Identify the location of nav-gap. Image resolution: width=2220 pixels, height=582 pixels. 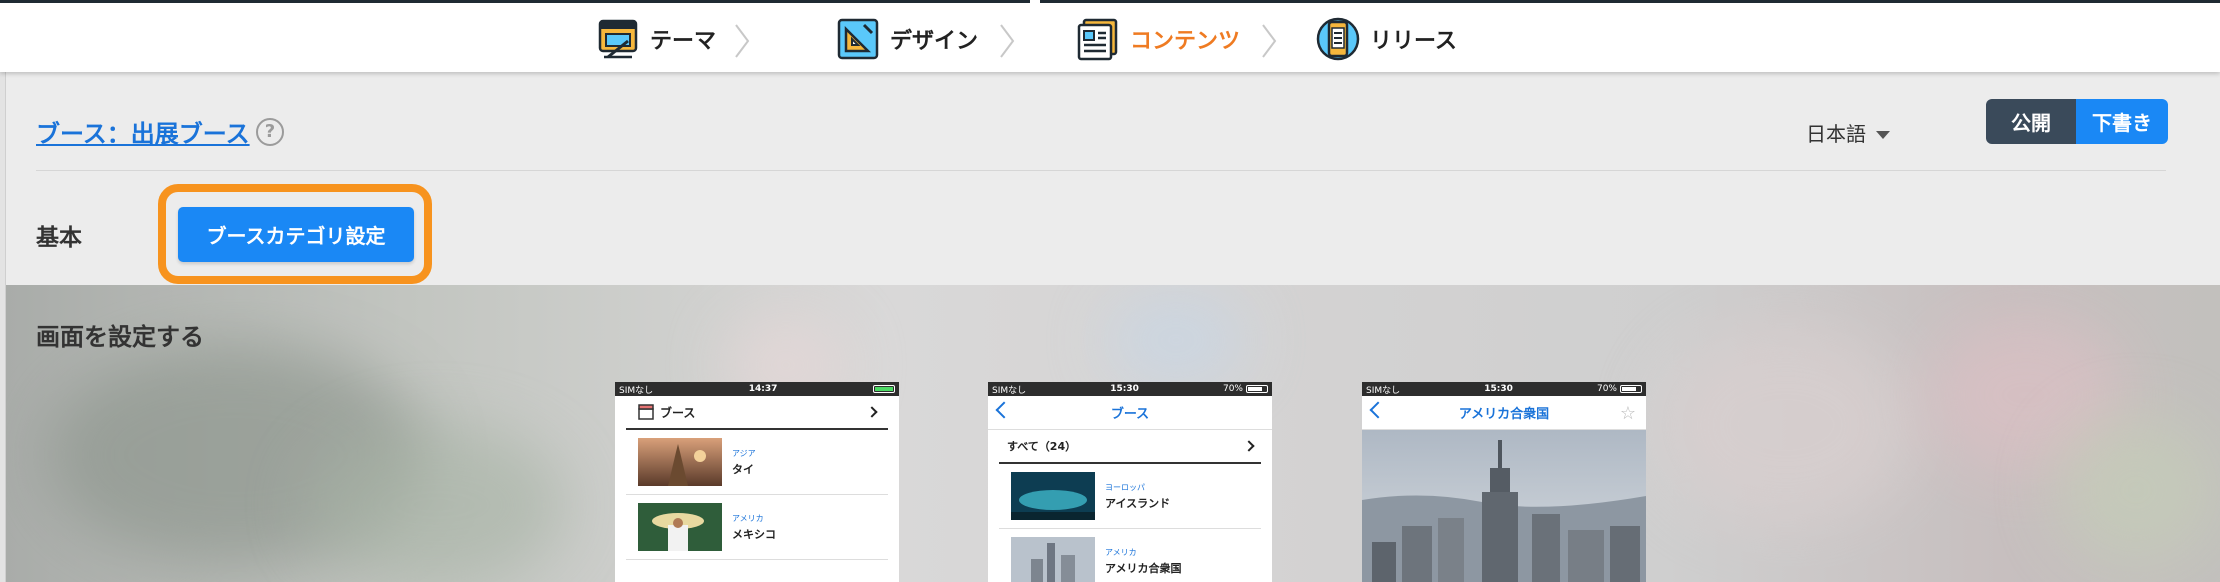
(1035, 1).